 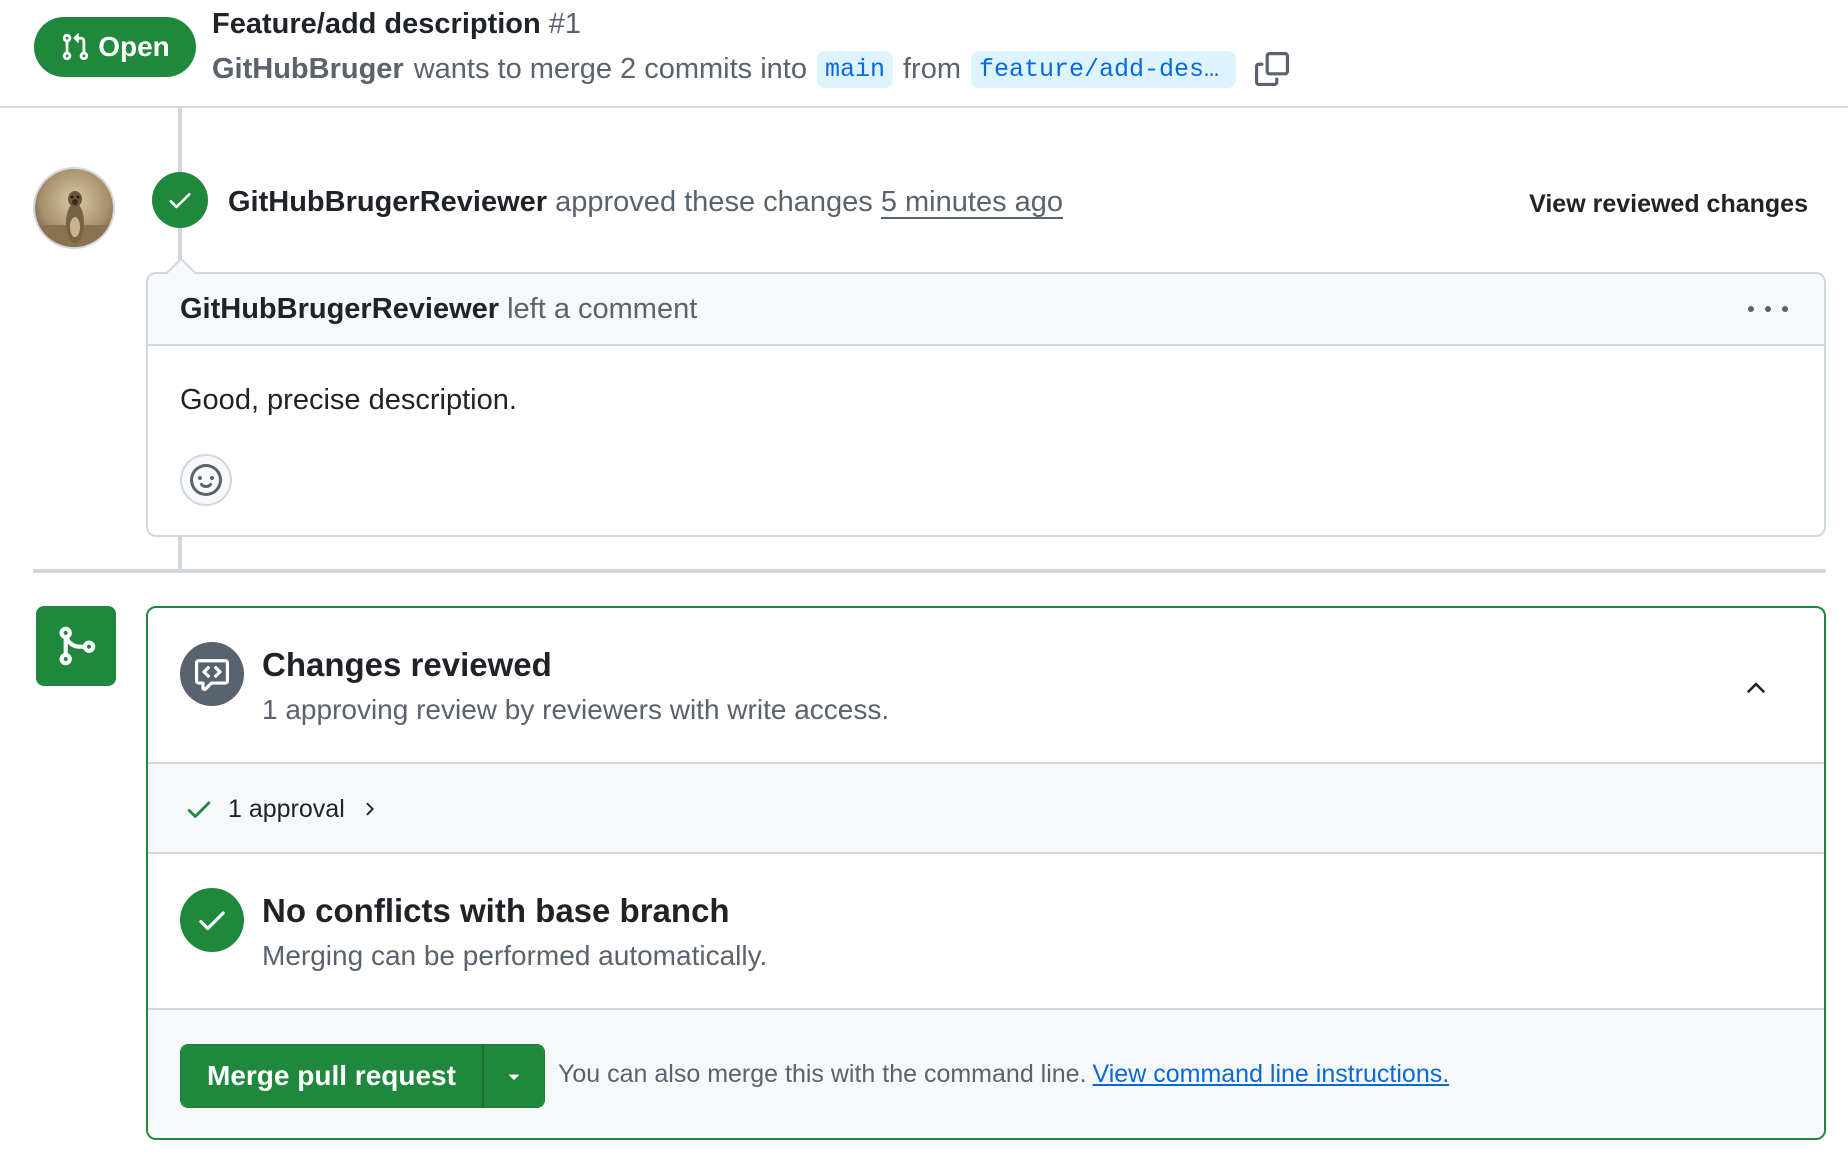 I want to click on merge-button-group: Merge pull request, so click(x=362, y=1076).